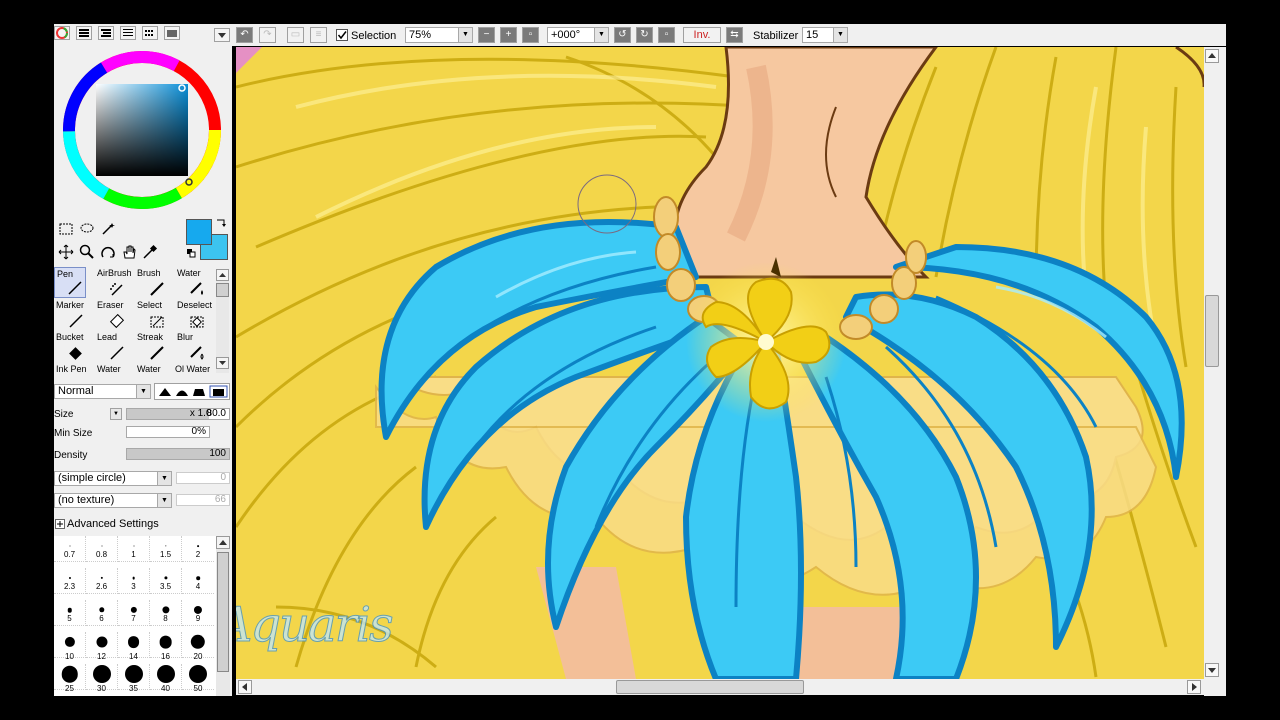 The height and width of the screenshot is (720, 1280). What do you see at coordinates (108, 229) in the screenshot?
I see `magic-wand-icon` at bounding box center [108, 229].